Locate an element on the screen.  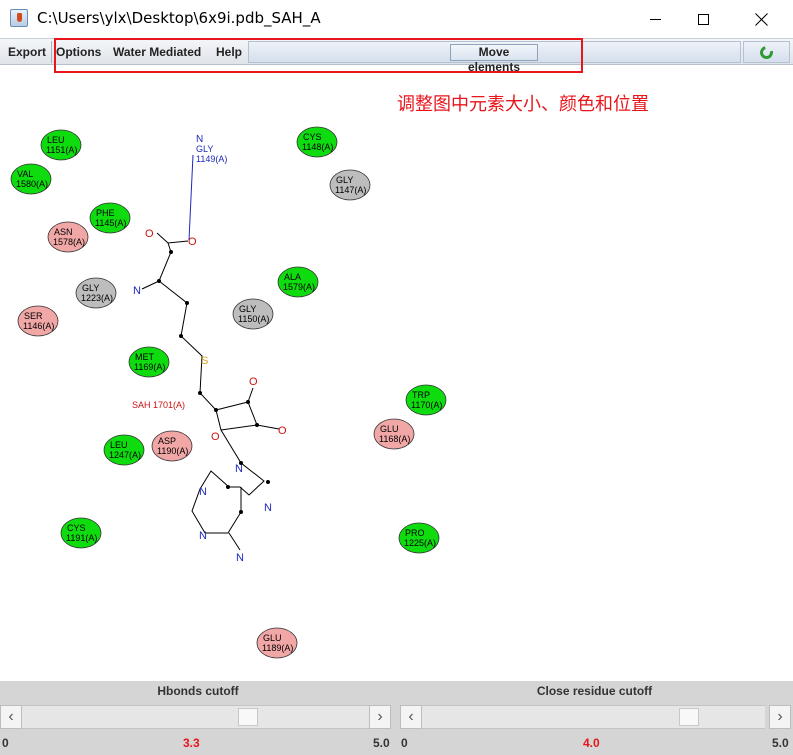
hbonds-cutoff-title: Hbonds cutoff is located at coordinates (198, 691).